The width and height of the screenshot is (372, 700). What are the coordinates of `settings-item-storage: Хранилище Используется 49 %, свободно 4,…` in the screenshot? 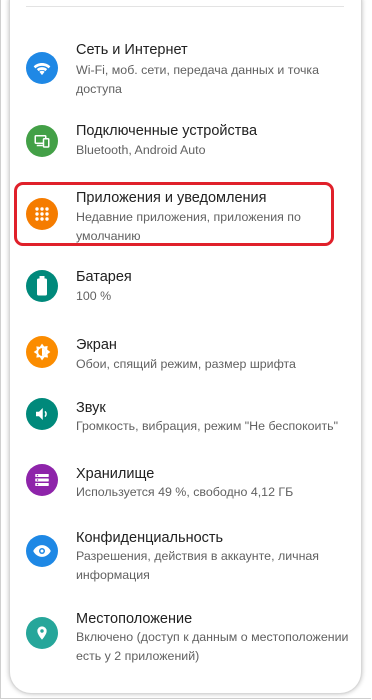 It's located at (185, 485).